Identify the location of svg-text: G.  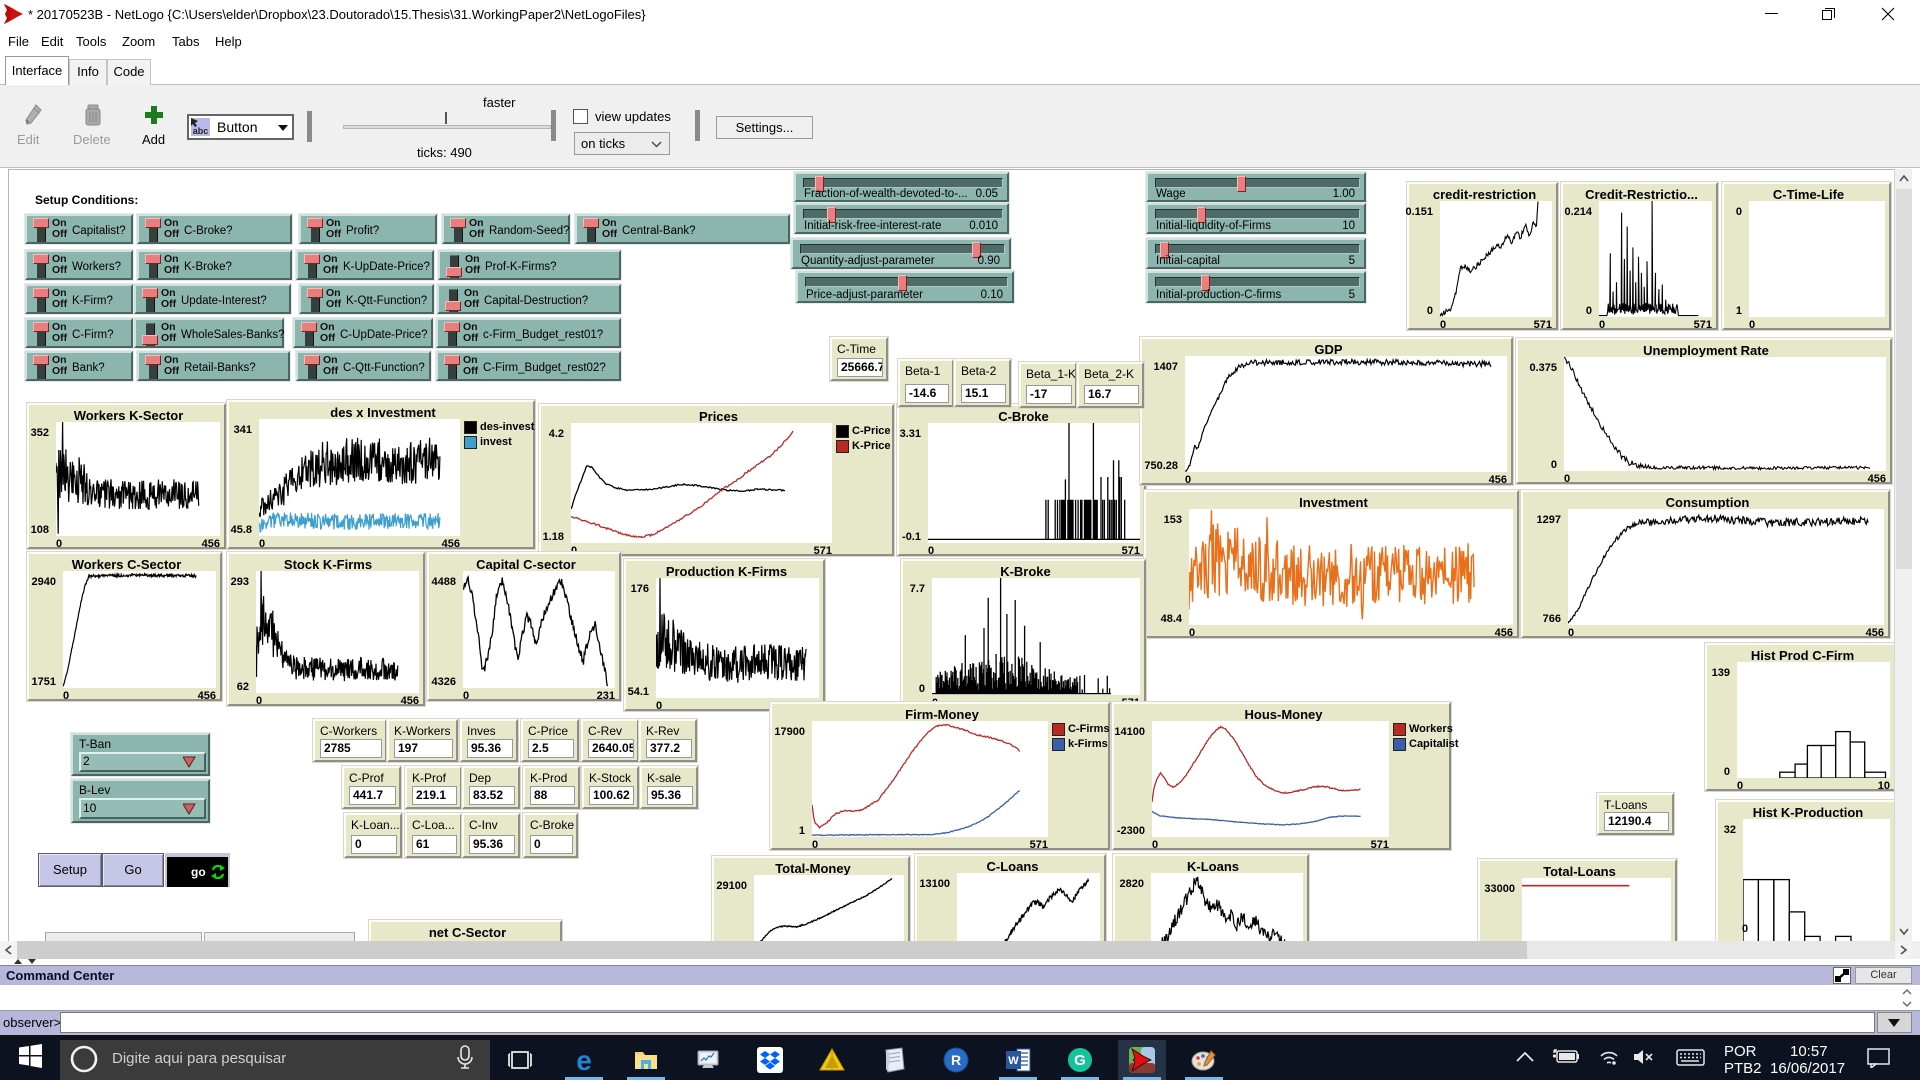
(1080, 1060).